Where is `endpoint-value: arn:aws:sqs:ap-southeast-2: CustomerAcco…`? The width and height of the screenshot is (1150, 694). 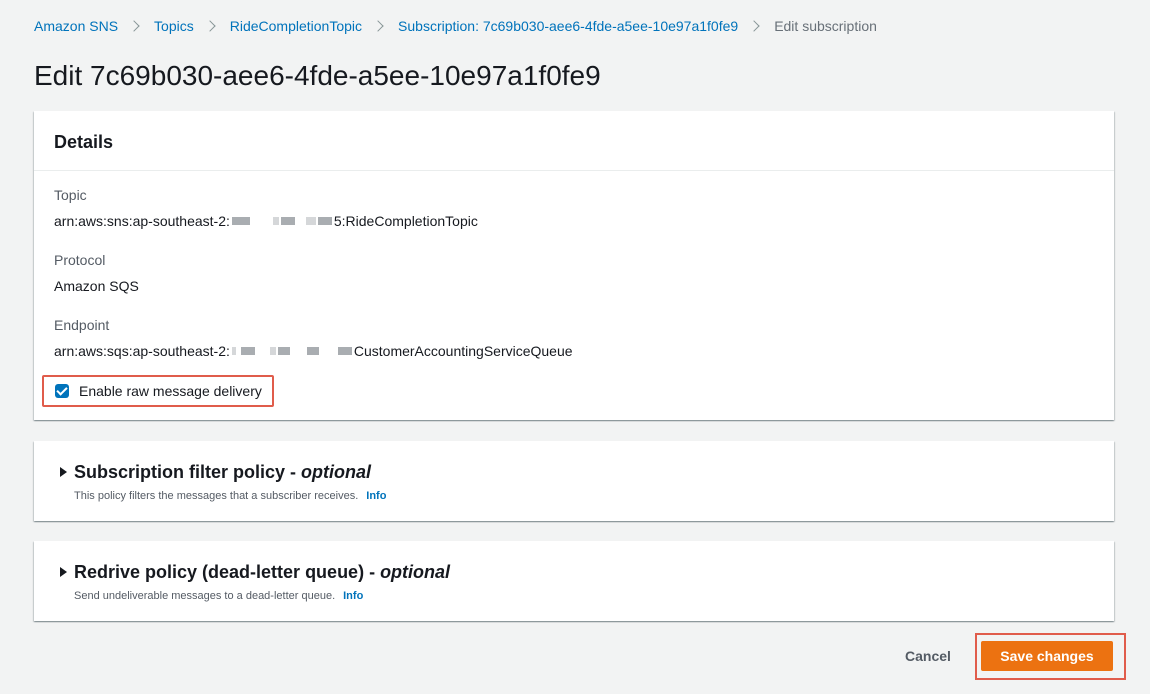
endpoint-value: arn:aws:sqs:ap-southeast-2: CustomerAcco… is located at coordinates (574, 351).